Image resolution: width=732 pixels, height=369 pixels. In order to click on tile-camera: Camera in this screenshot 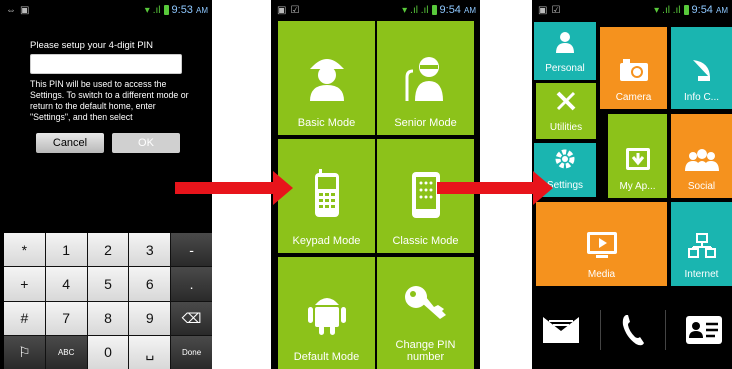, I will do `click(633, 68)`.